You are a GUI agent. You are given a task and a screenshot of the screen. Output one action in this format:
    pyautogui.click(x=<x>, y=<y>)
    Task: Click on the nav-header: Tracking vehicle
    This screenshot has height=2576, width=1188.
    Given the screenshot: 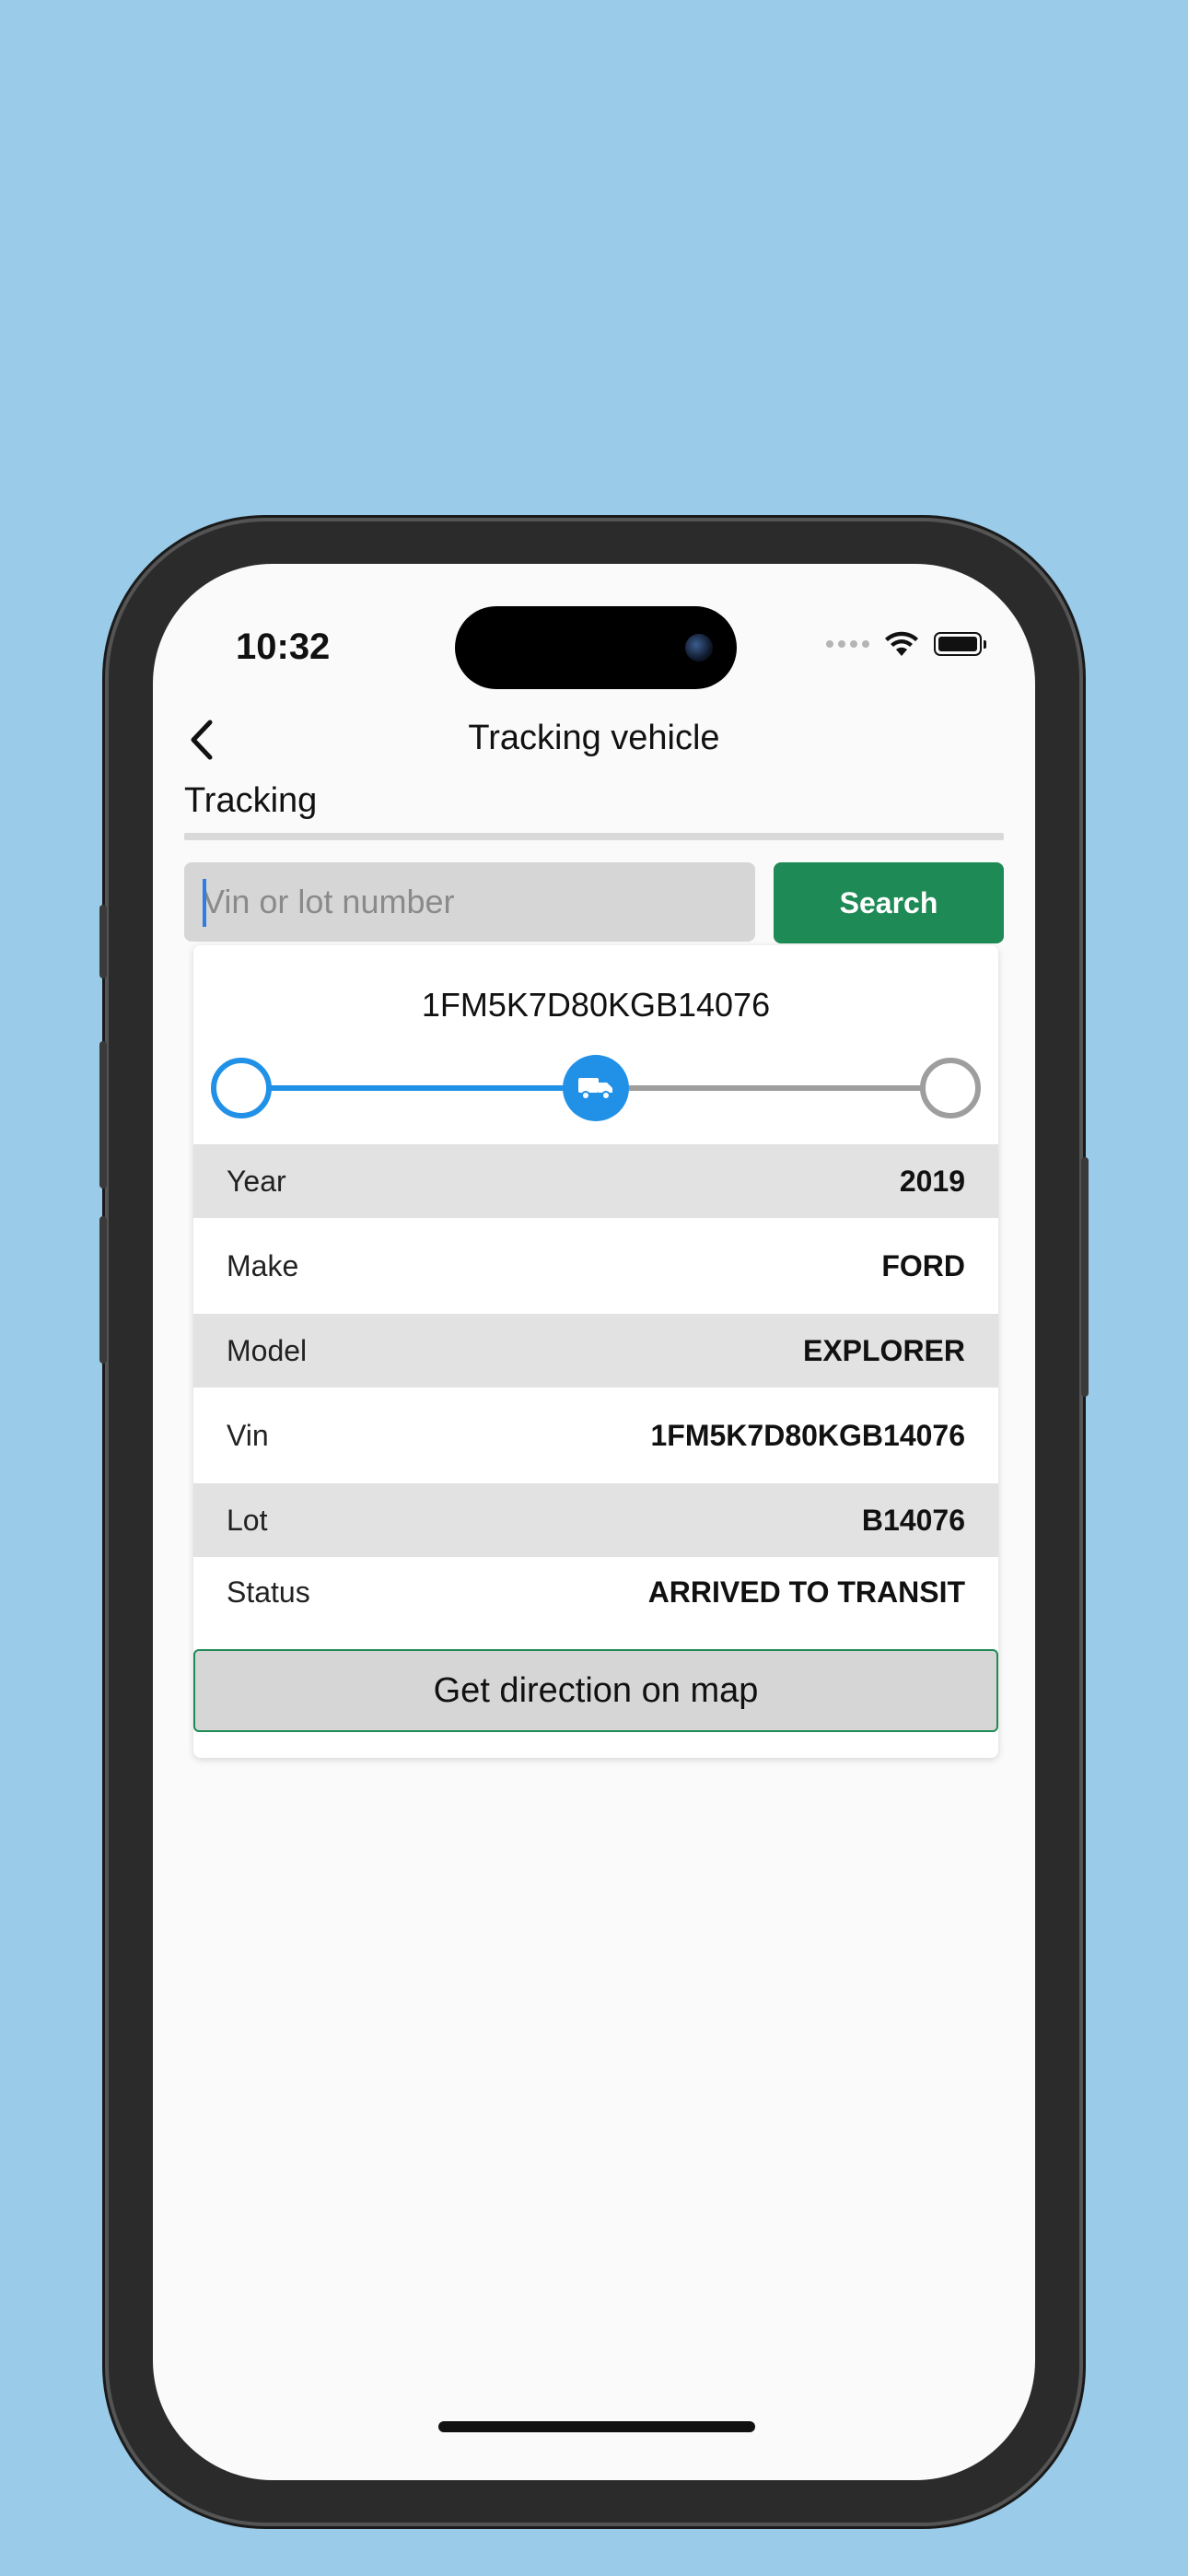 What is the action you would take?
    pyautogui.click(x=594, y=739)
    